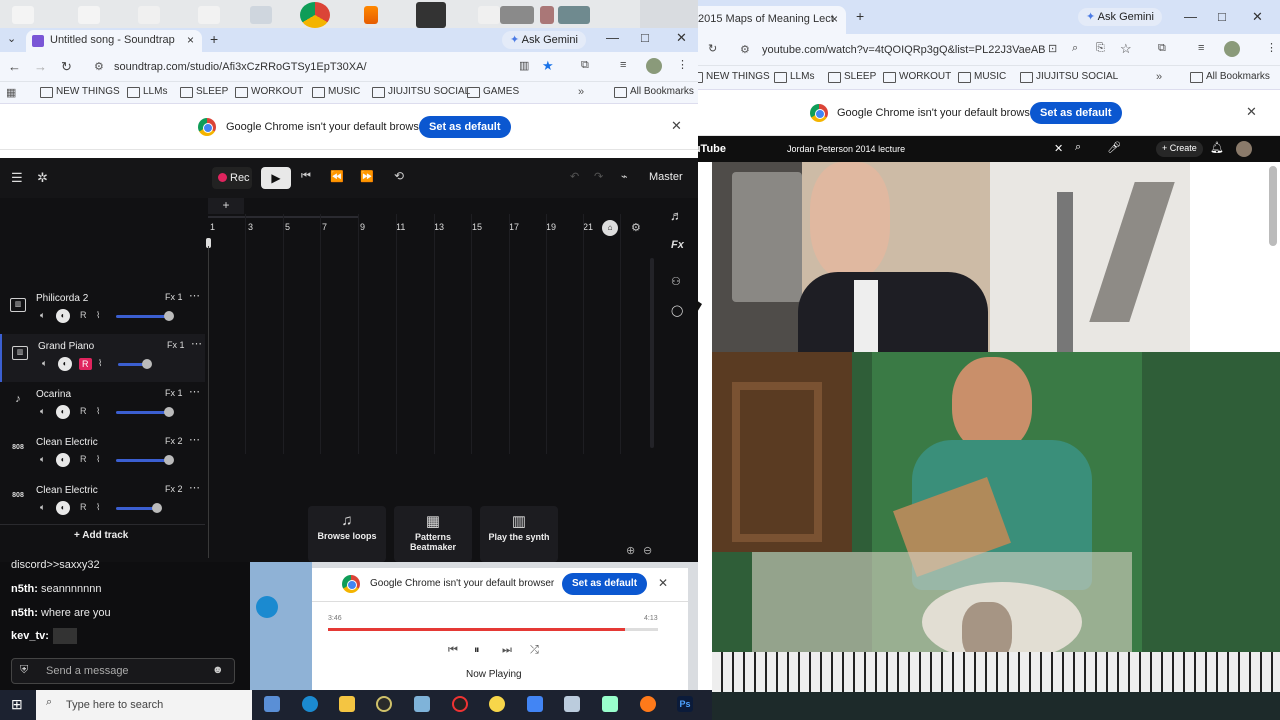 The image size is (1280, 720). What do you see at coordinates (42, 178) in the screenshot?
I see `soundtrap-logo-icon: ✲` at bounding box center [42, 178].